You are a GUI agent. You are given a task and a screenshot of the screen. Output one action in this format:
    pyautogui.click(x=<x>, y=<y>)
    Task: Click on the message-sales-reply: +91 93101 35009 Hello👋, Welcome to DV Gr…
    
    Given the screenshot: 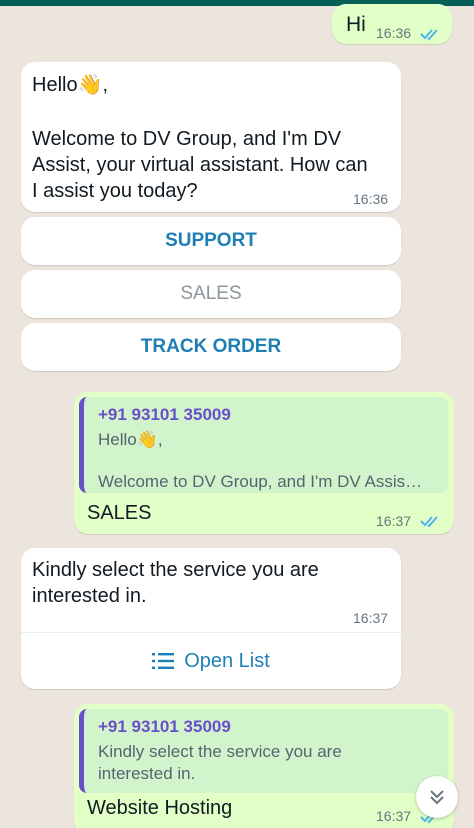 What is the action you would take?
    pyautogui.click(x=264, y=463)
    